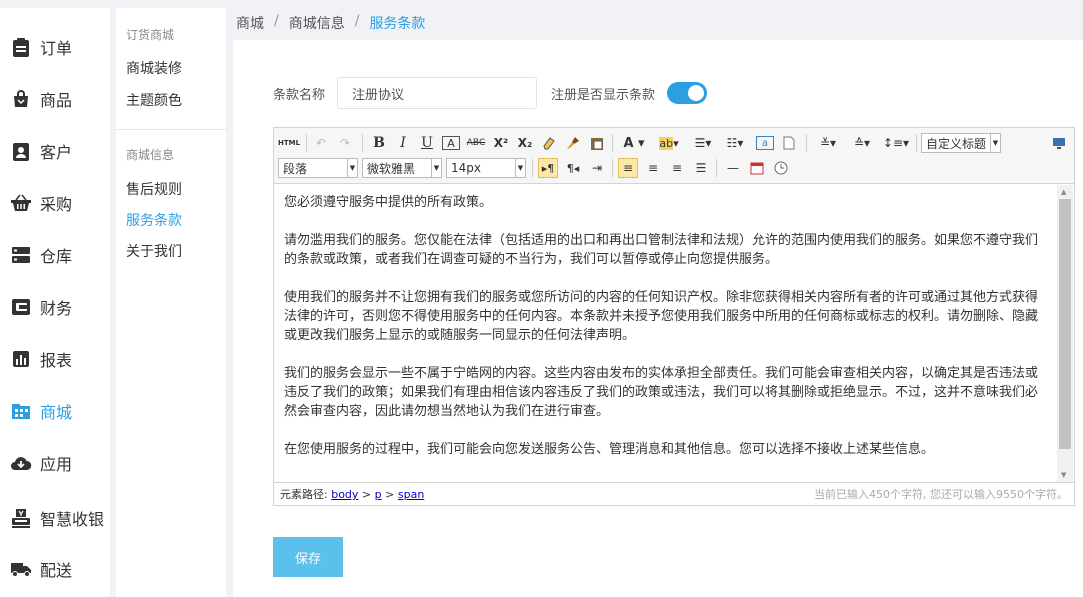  I want to click on align-left-icon: ≡, so click(628, 168).